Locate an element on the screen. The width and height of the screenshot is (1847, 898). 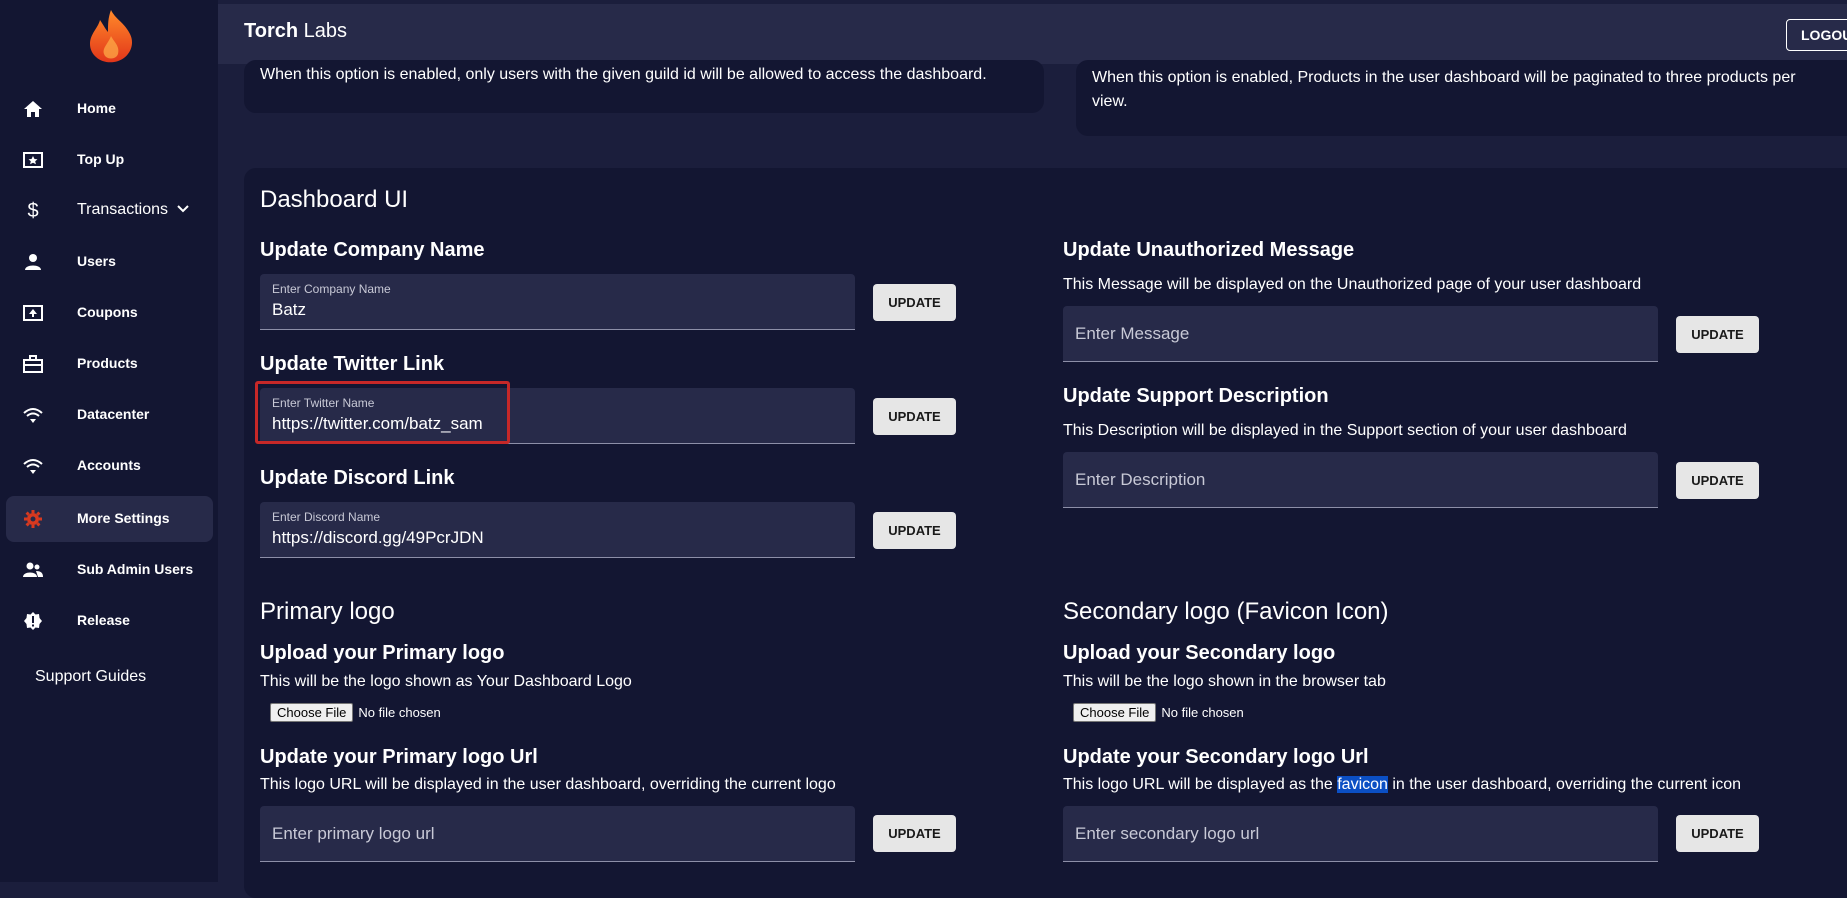
sidebar-item-accounts: Accounts is located at coordinates (109, 466).